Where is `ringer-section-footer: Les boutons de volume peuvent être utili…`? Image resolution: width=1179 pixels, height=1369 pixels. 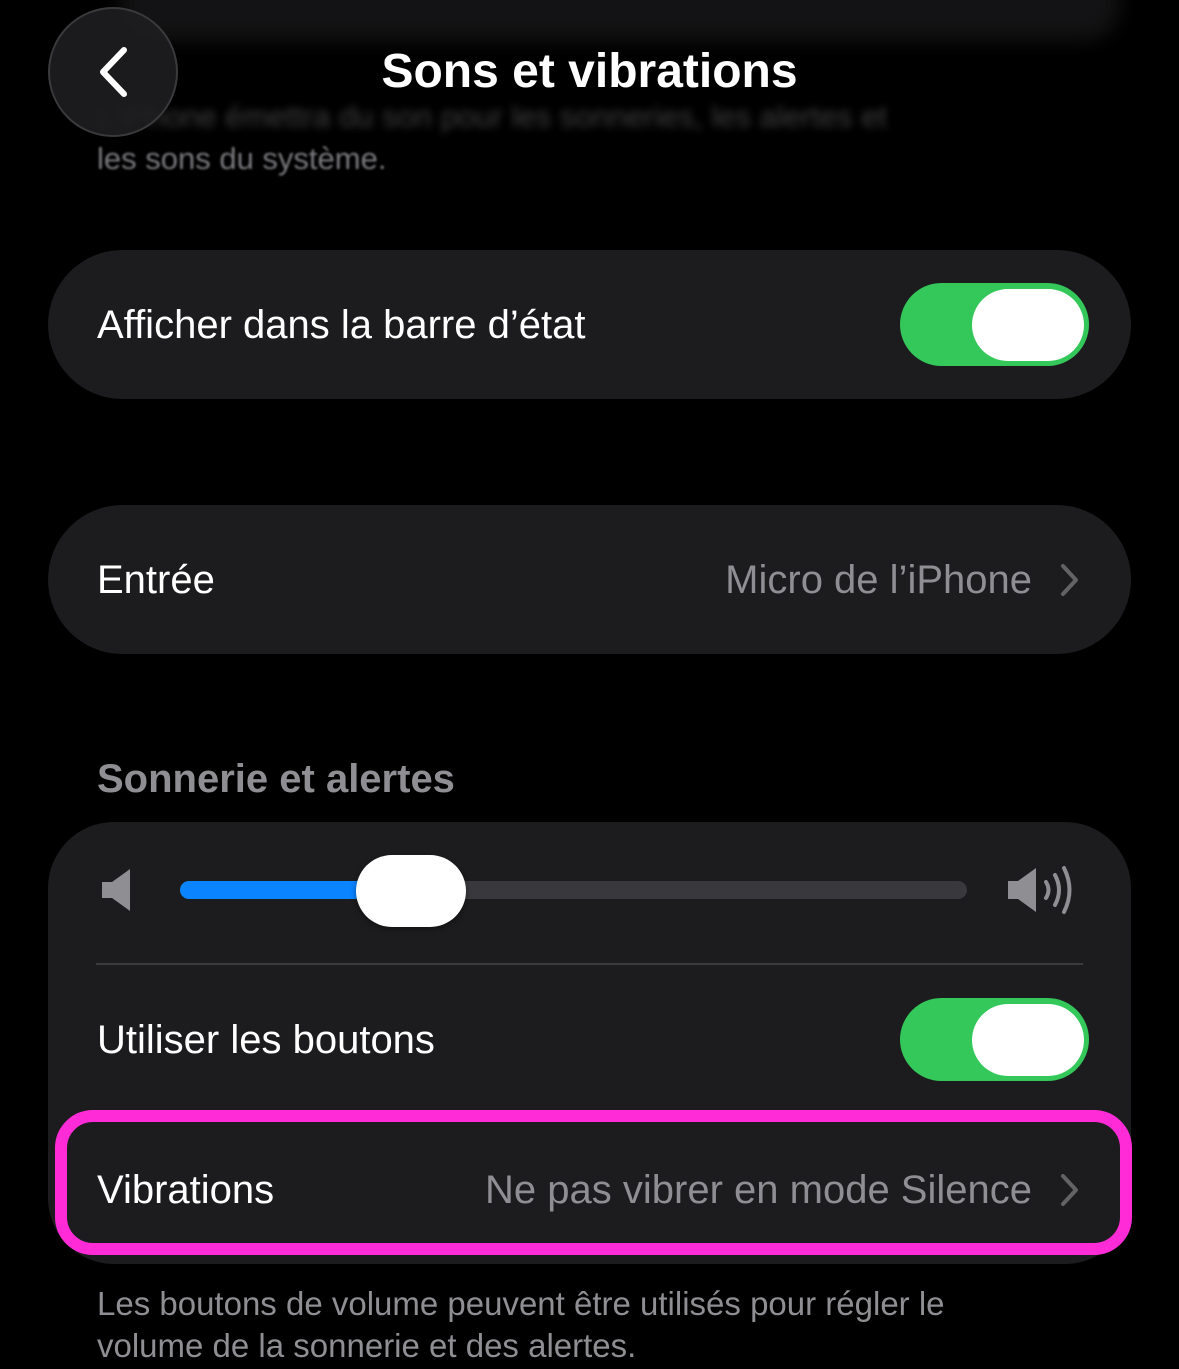 ringer-section-footer: Les boutons de volume peuvent être utili… is located at coordinates (597, 1325).